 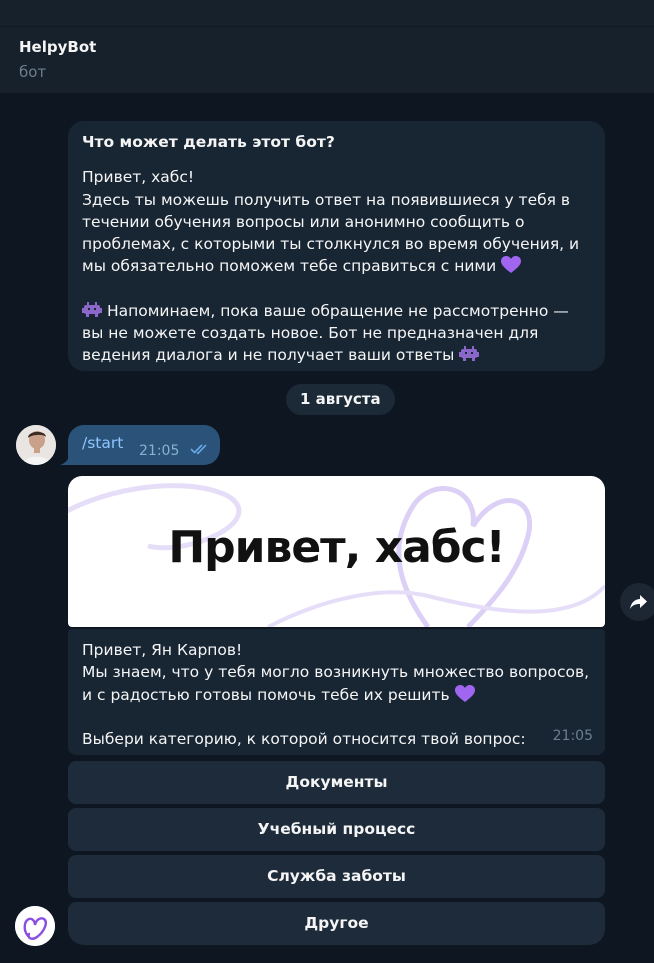 I want to click on description-line: Привет, хабс!, so click(x=138, y=177).